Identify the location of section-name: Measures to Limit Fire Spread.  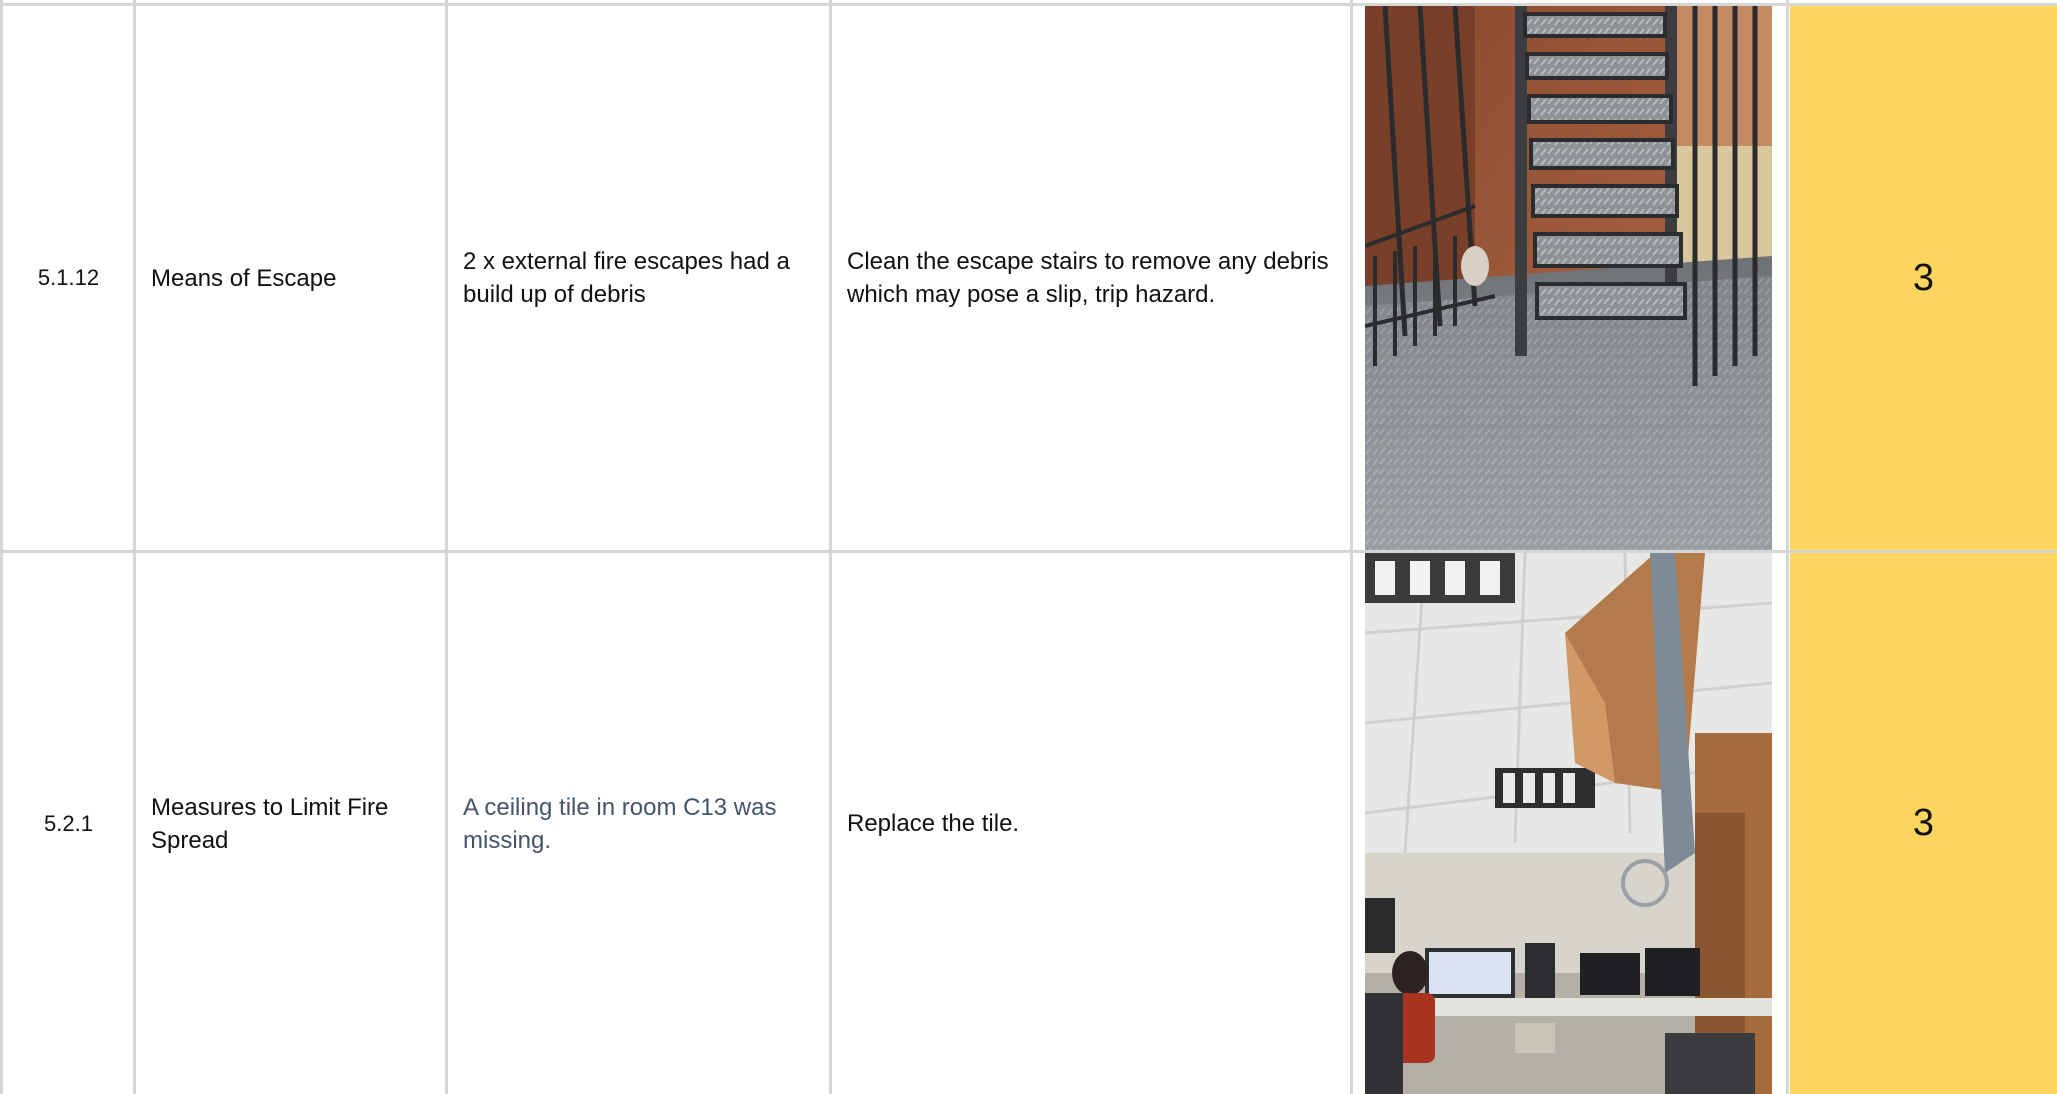
(270, 823).